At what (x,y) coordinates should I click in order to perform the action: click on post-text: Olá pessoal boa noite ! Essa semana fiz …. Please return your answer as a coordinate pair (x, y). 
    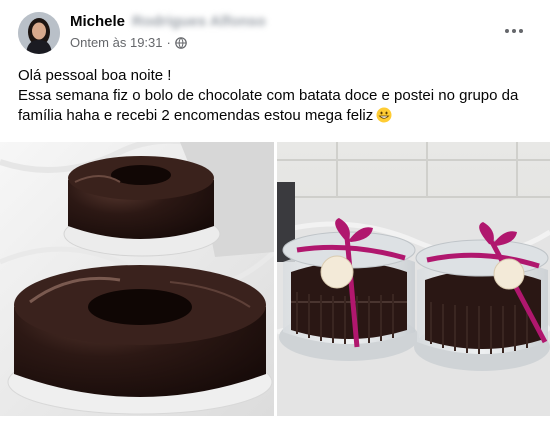
    Looking at the image, I should click on (275, 96).